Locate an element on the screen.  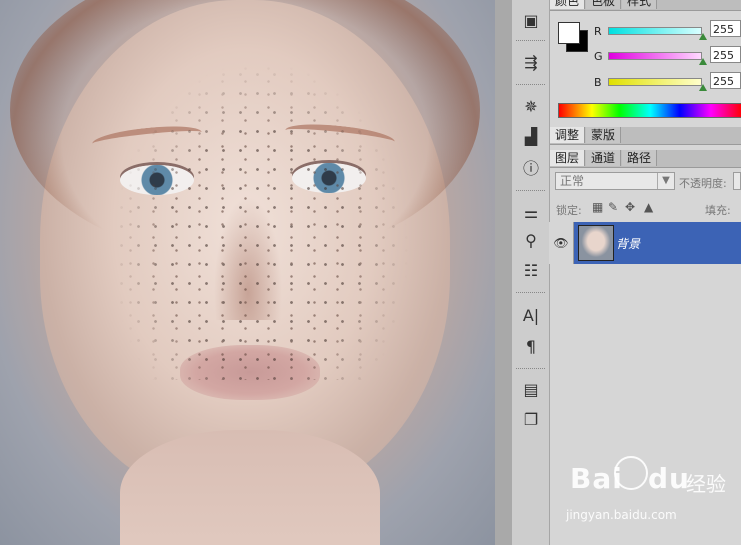
watermark-product: 经验 is located at coordinates (706, 484).